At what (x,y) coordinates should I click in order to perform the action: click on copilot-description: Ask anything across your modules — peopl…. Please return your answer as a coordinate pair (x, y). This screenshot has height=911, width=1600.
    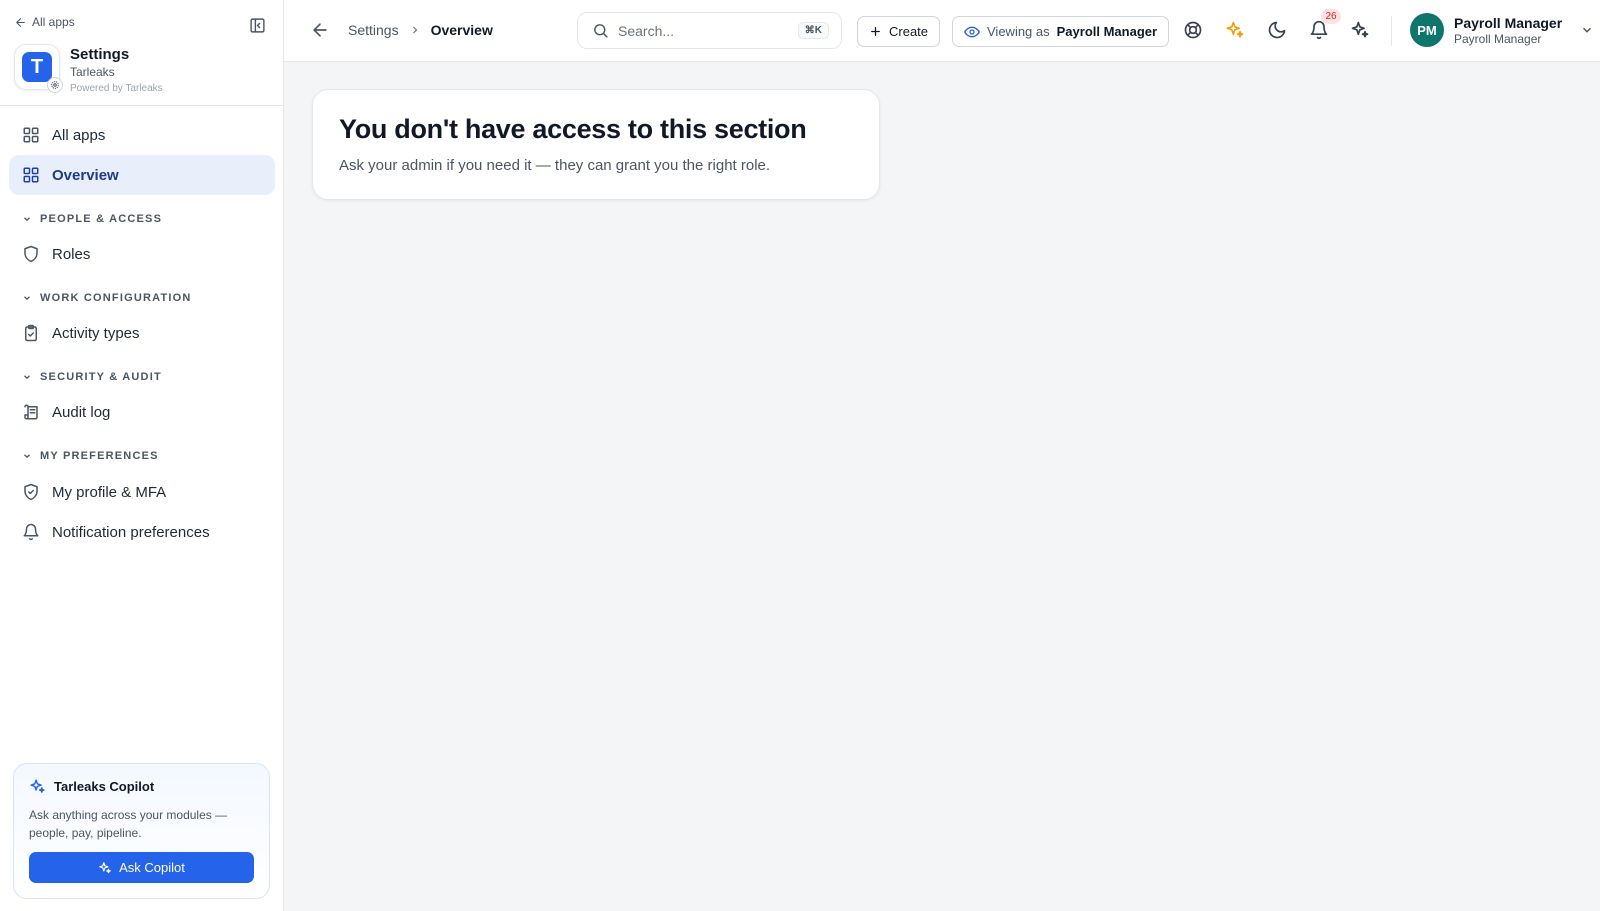
    Looking at the image, I should click on (128, 824).